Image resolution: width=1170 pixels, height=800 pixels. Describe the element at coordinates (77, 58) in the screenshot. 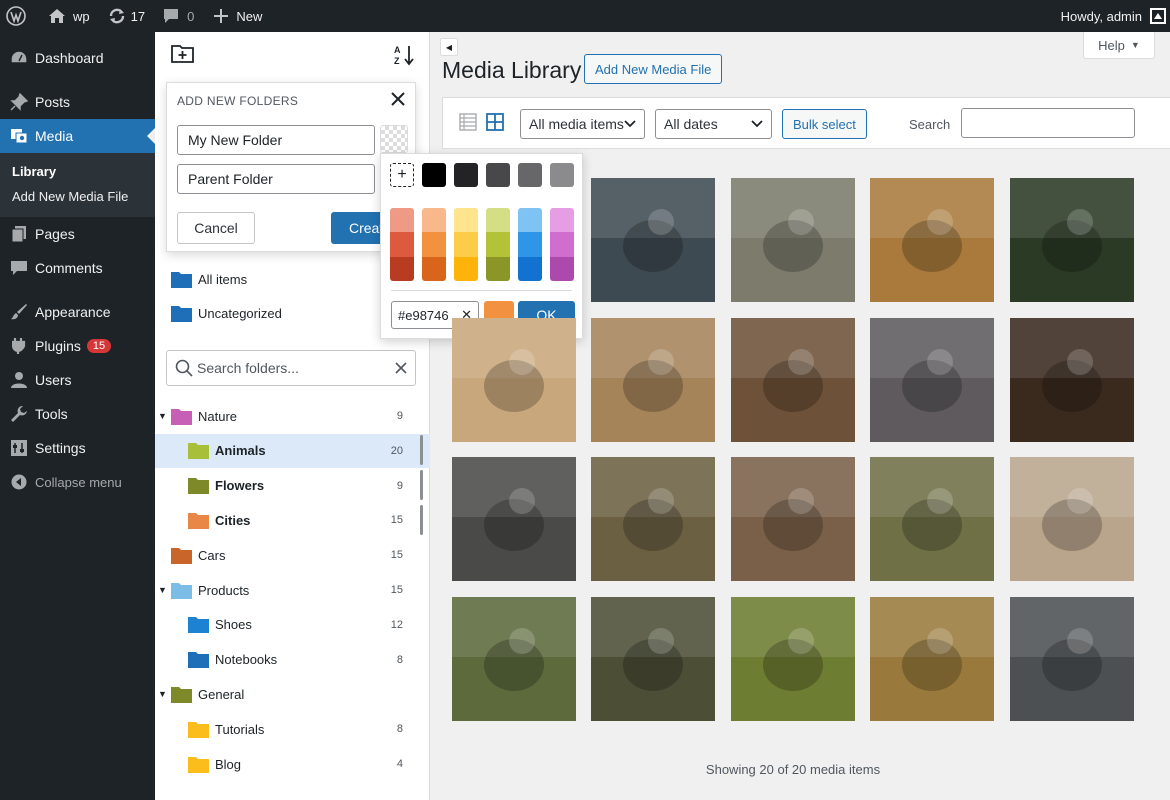

I see `menu-dashboard: Dashboard` at that location.